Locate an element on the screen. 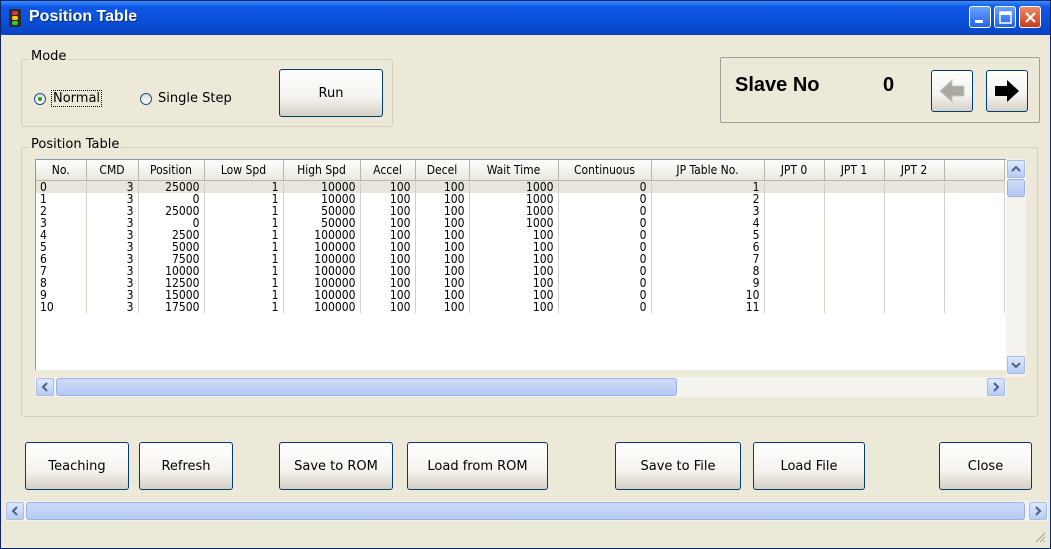 This screenshot has height=549, width=1051. table-cell: 11 is located at coordinates (708, 307).